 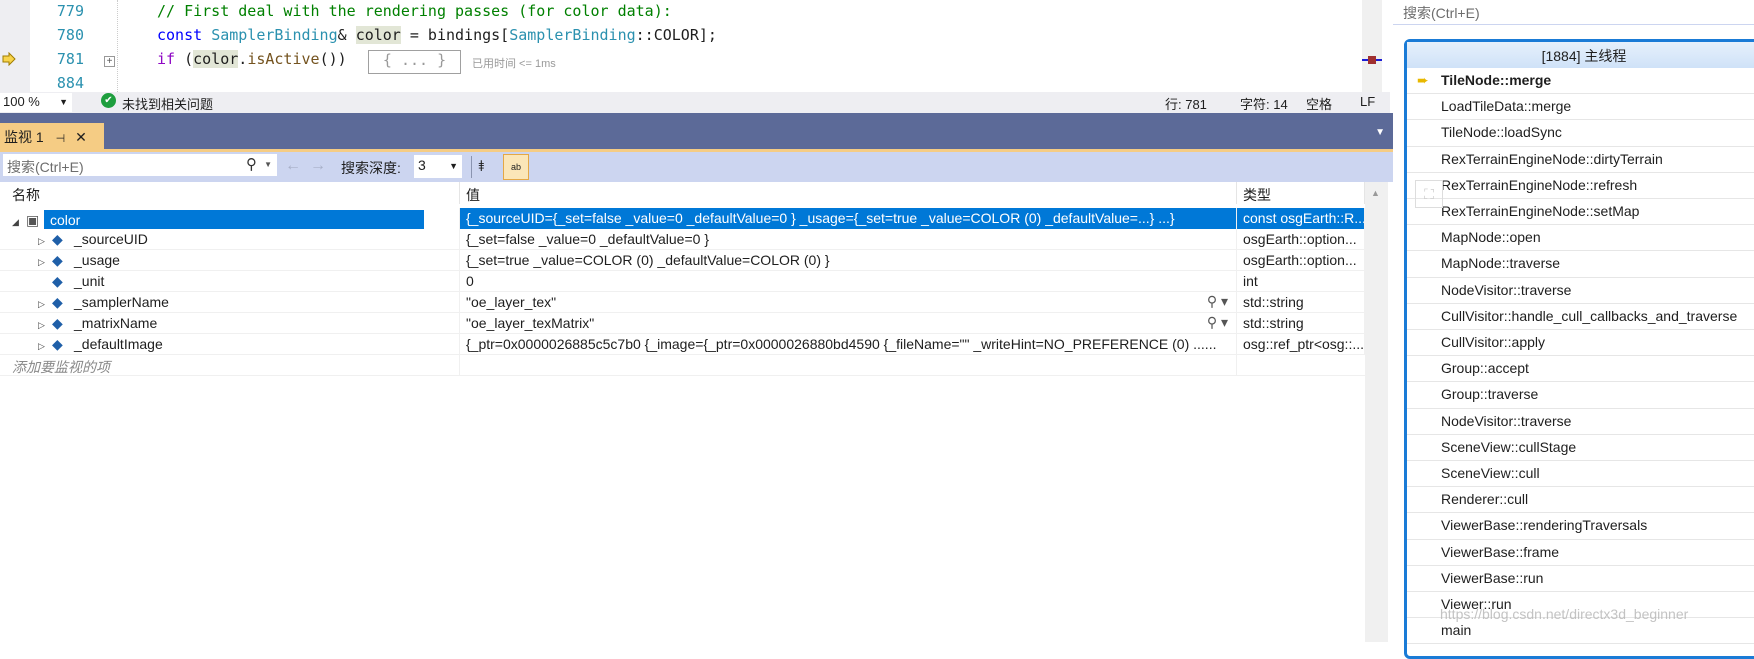 What do you see at coordinates (24, 137) in the screenshot?
I see `tab-label: 监视 1` at bounding box center [24, 137].